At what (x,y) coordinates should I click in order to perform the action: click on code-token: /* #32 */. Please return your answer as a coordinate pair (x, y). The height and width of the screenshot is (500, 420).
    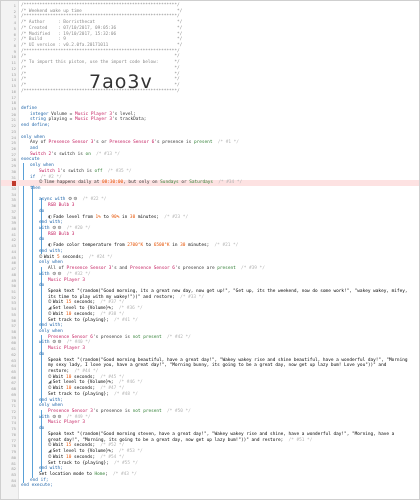
    Looking at the image, I should click on (76, 274).